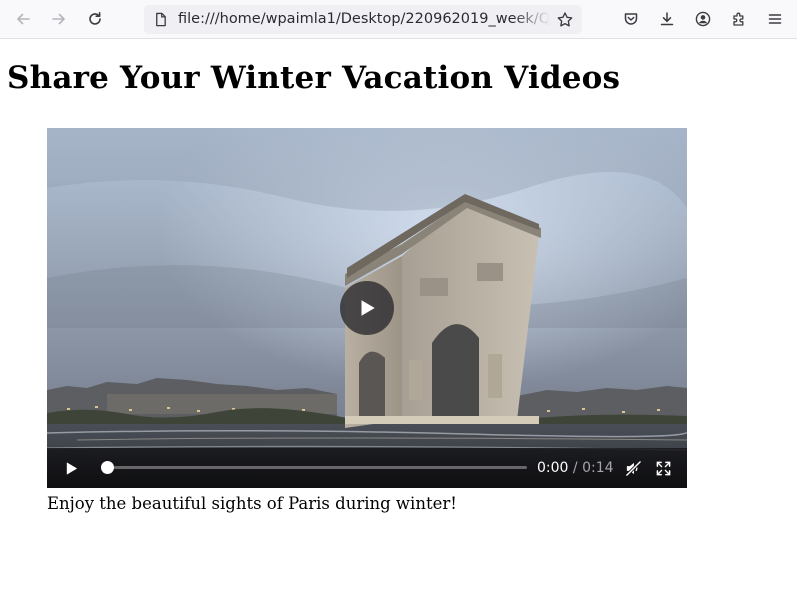 This screenshot has width=797, height=594. Describe the element at coordinates (160, 19) in the screenshot. I see `page-icon` at that location.